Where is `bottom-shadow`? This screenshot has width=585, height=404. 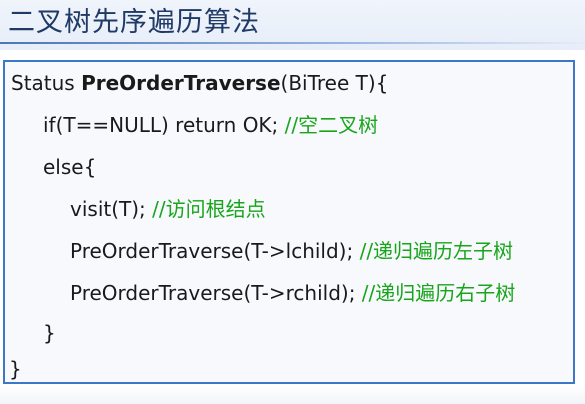 bottom-shadow is located at coordinates (292, 395).